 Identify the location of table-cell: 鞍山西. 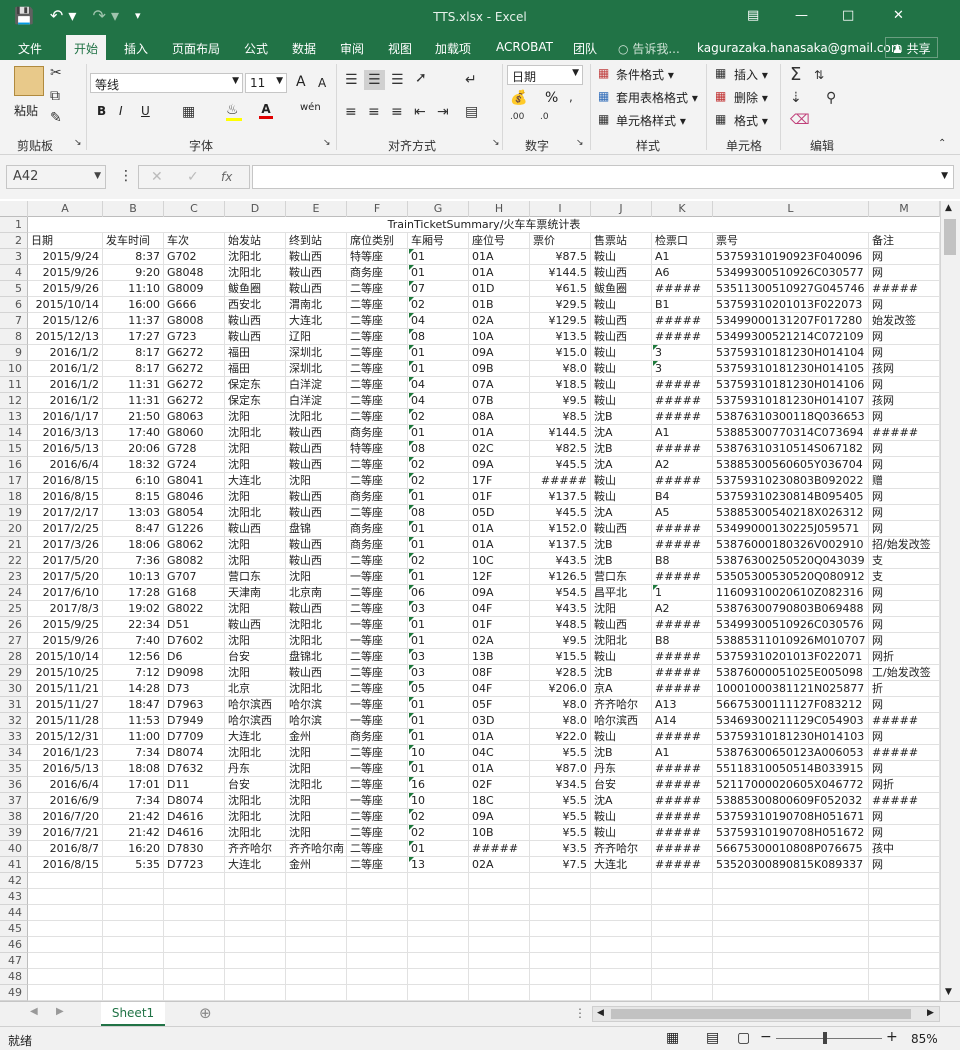
(621, 625).